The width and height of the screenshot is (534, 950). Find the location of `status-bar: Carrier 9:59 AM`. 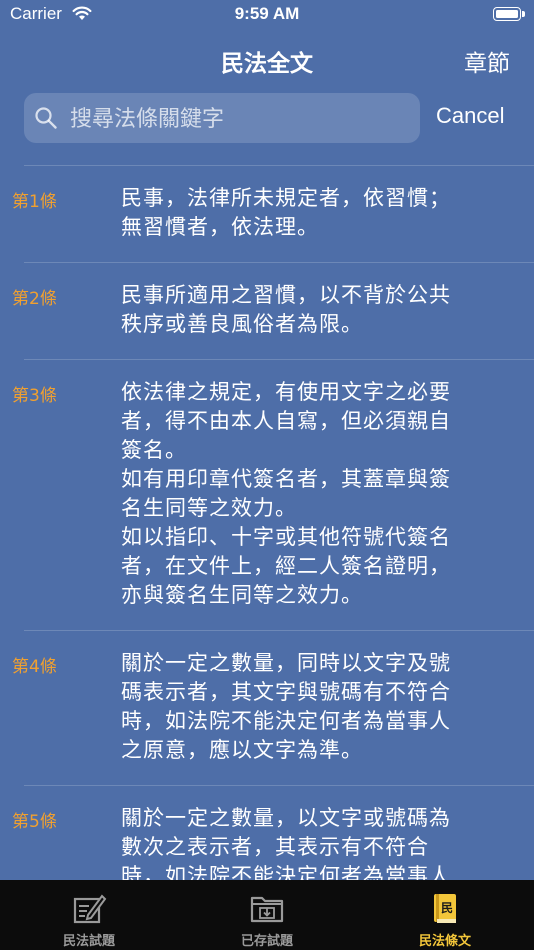

status-bar: Carrier 9:59 AM is located at coordinates (267, 15).